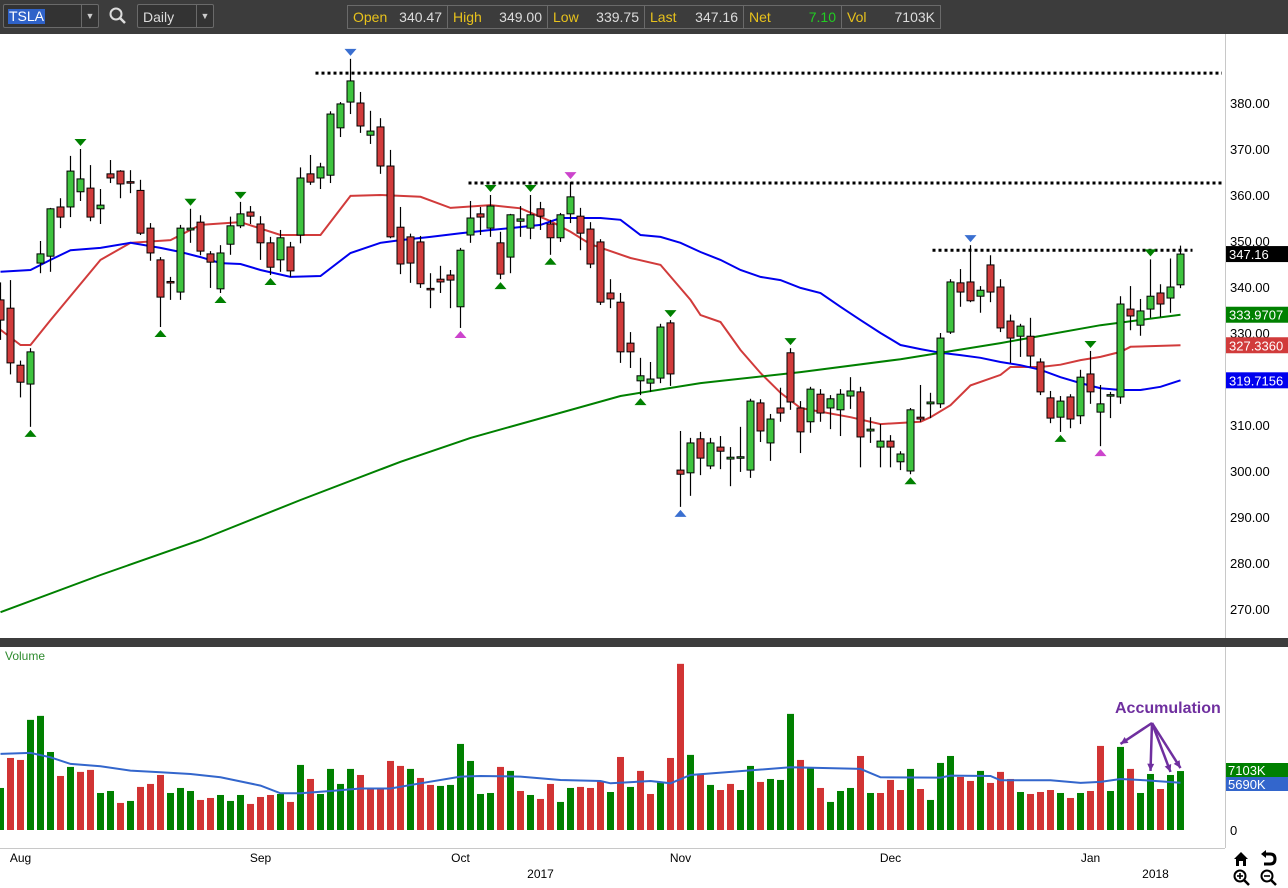 The image size is (1288, 888). Describe the element at coordinates (540, 874) in the screenshot. I see `year-label: 2017` at that location.